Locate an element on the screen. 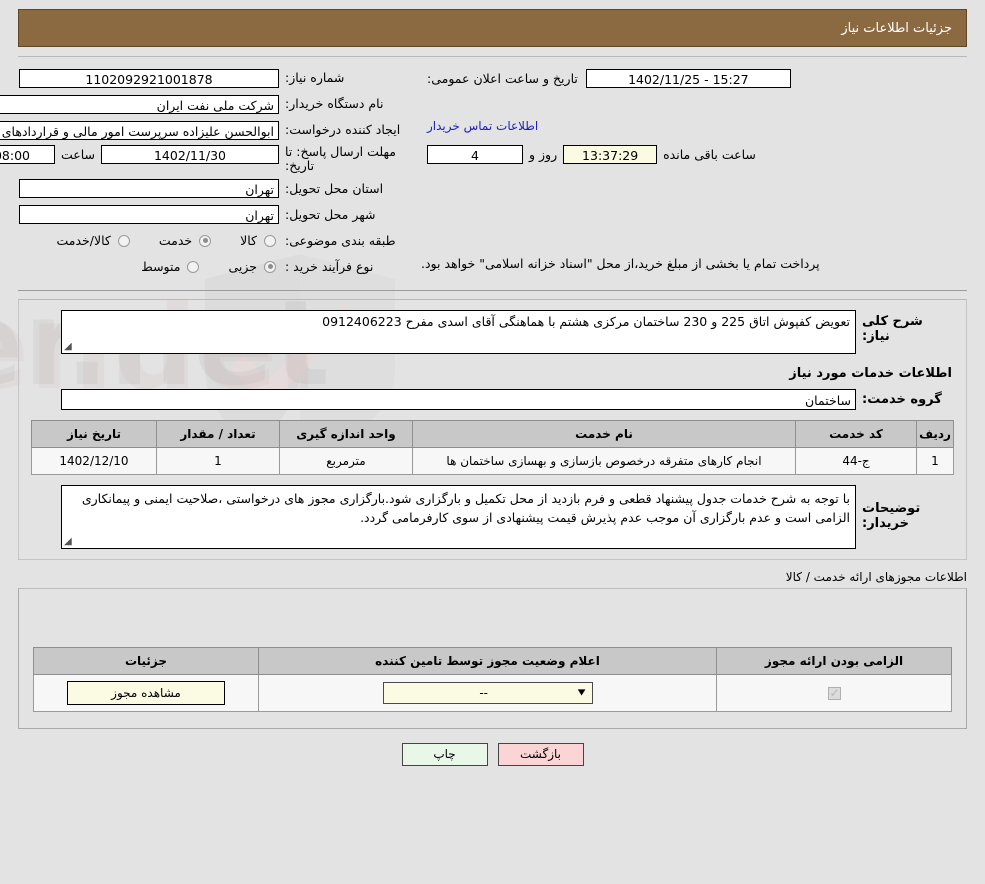  cell-permit-status: ▼ -- is located at coordinates (487, 692).